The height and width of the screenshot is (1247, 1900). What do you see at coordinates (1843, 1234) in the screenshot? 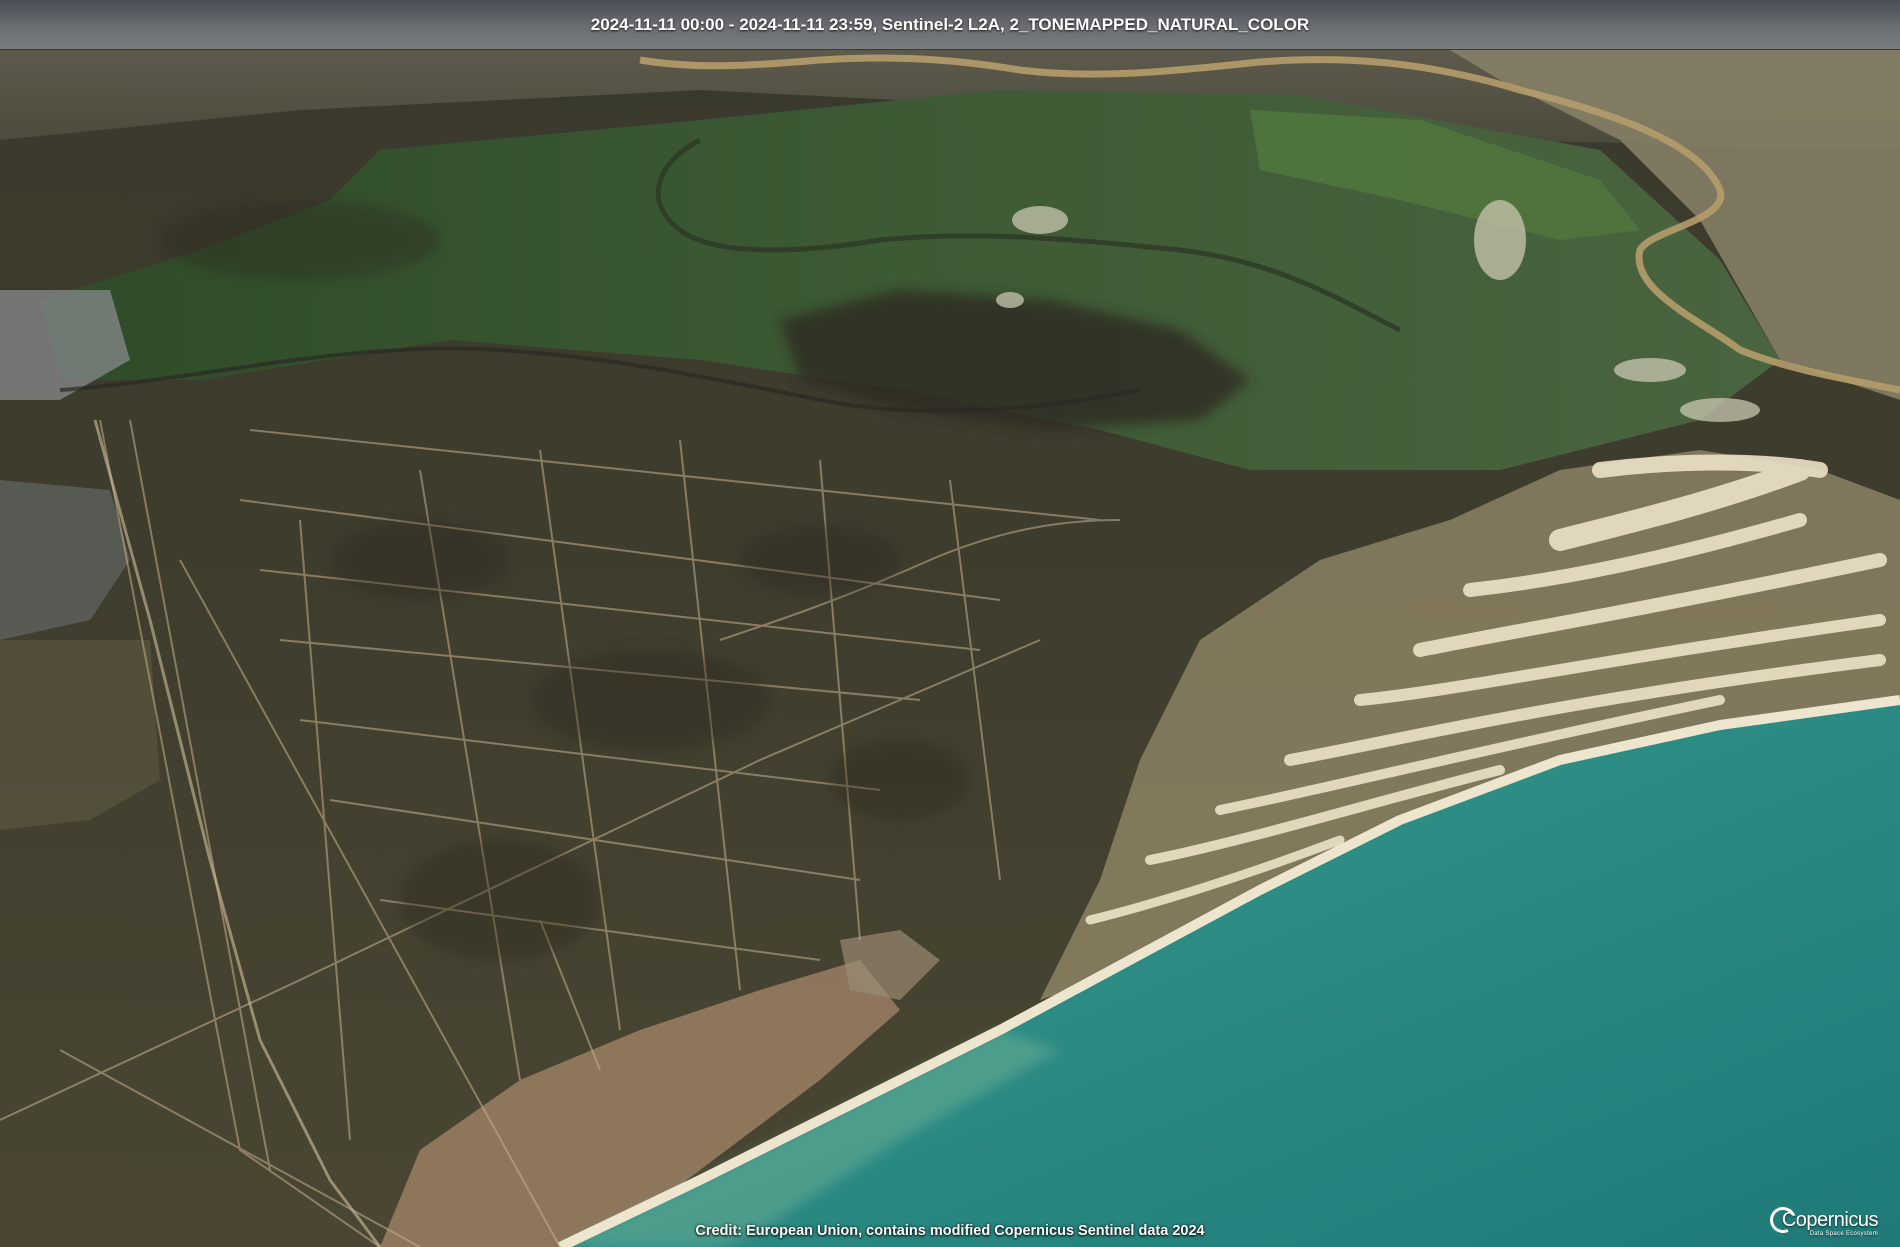
I see `logo-subtitle: Data Space Ecosystem` at bounding box center [1843, 1234].